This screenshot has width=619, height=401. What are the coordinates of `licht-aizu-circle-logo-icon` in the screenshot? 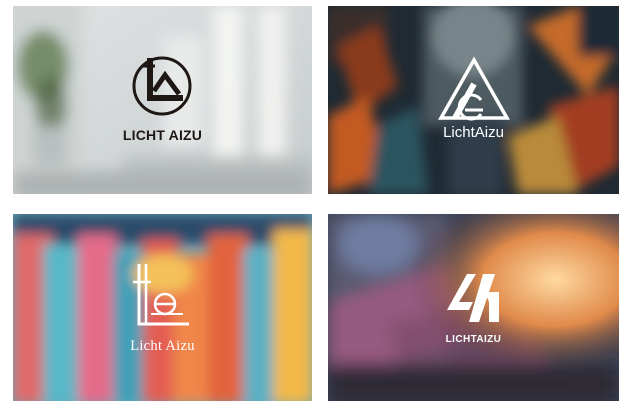 It's located at (162, 86).